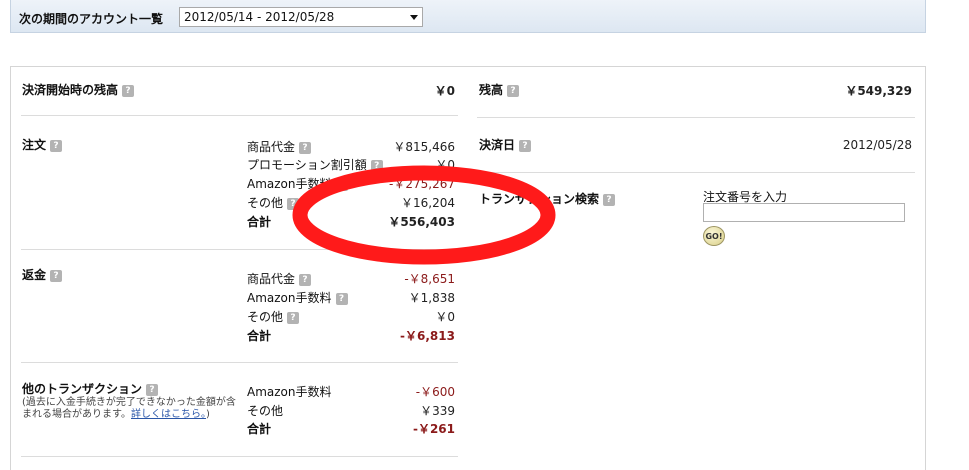  I want to click on refunds-row-value: ￥1,838, so click(431, 298).